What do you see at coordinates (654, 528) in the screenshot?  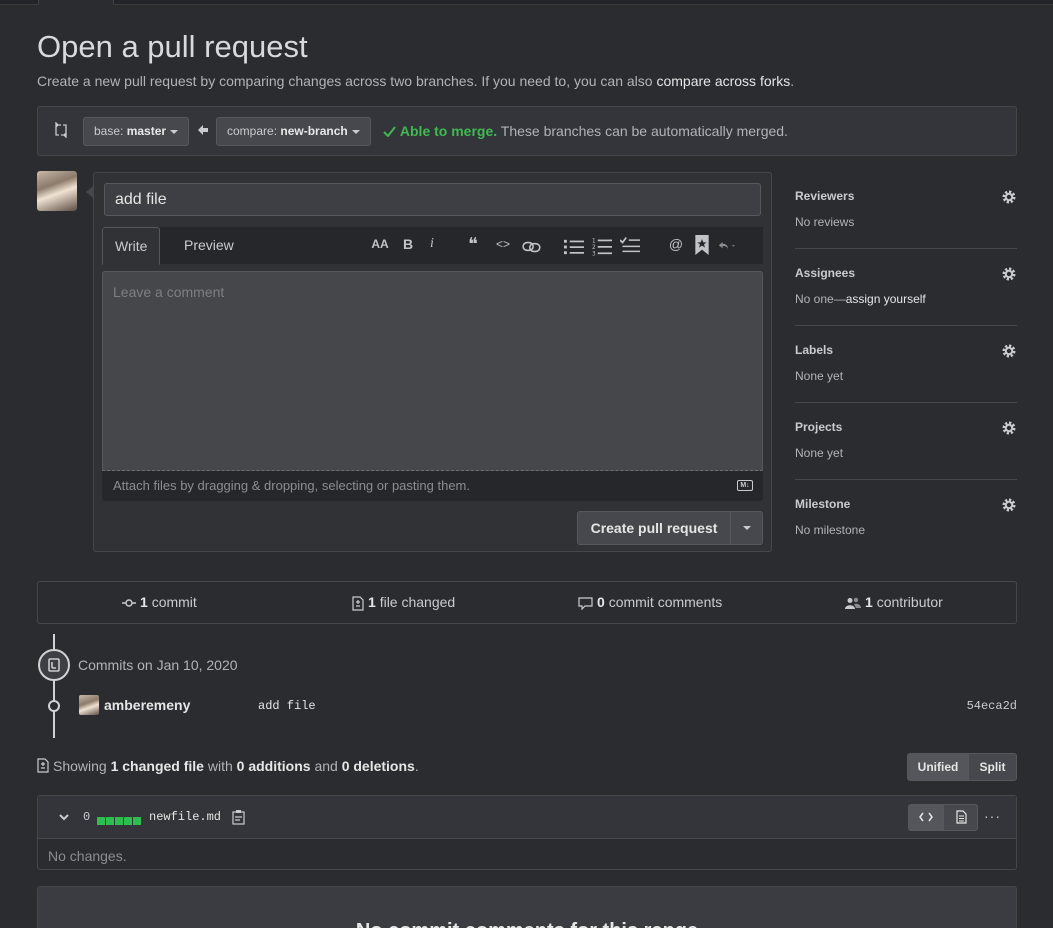 I see `create-pull-request-button: Create pull request` at bounding box center [654, 528].